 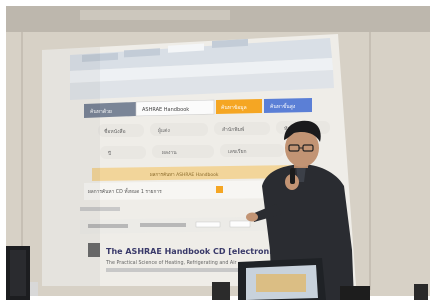 What do you see at coordinates (233, 129) in the screenshot?
I see `tab-3: สำนักพิมพ์` at bounding box center [233, 129].